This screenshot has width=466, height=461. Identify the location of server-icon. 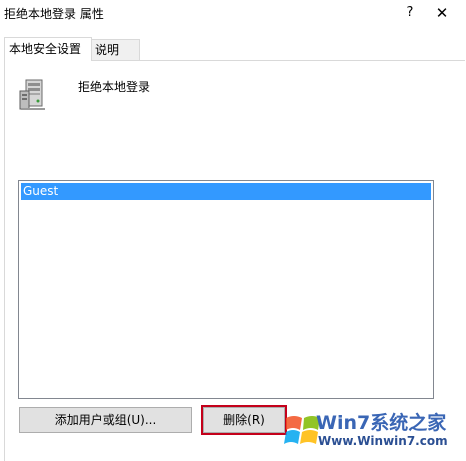
(32, 94).